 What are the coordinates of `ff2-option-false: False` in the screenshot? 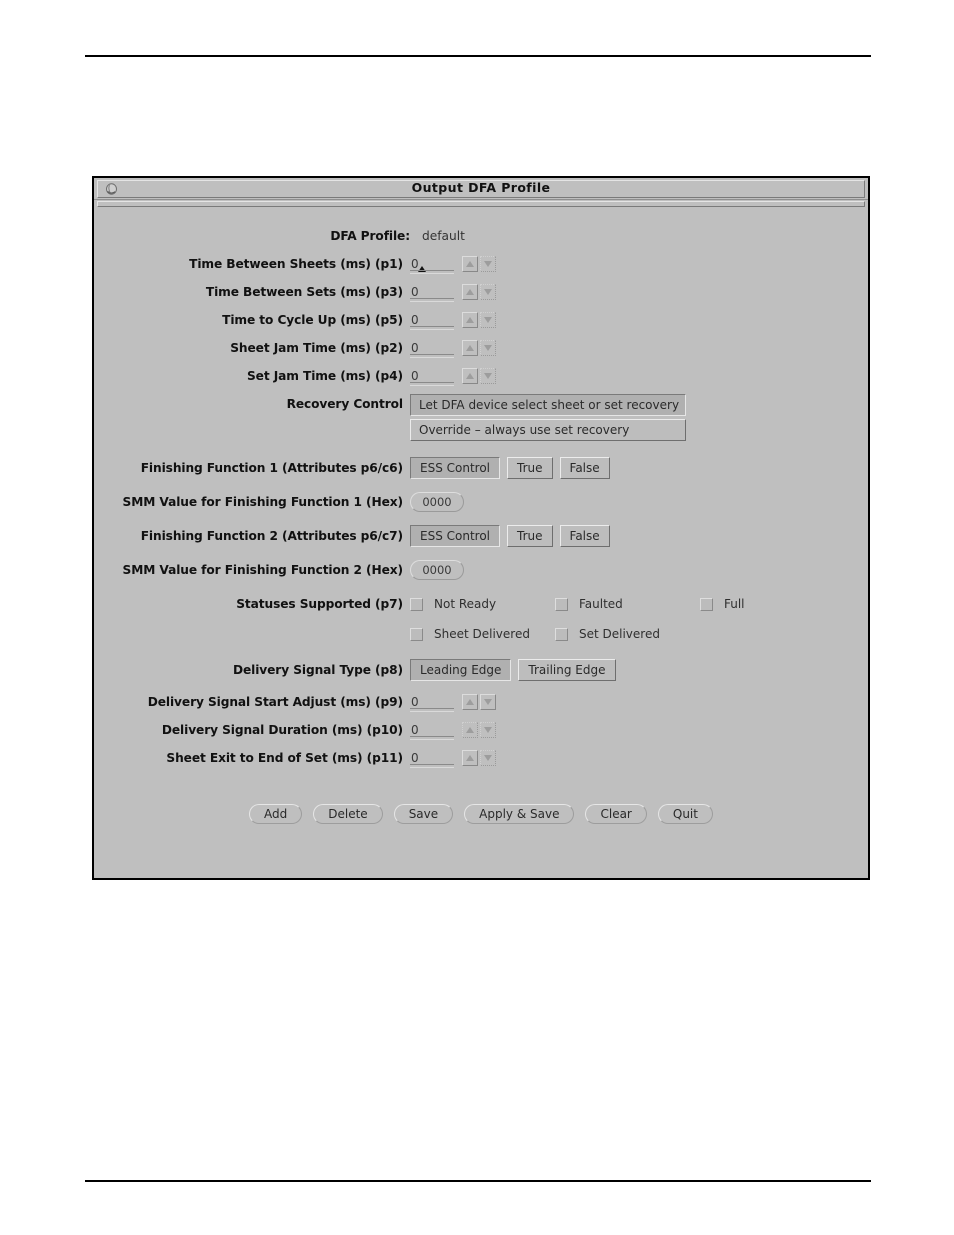 It's located at (584, 536).